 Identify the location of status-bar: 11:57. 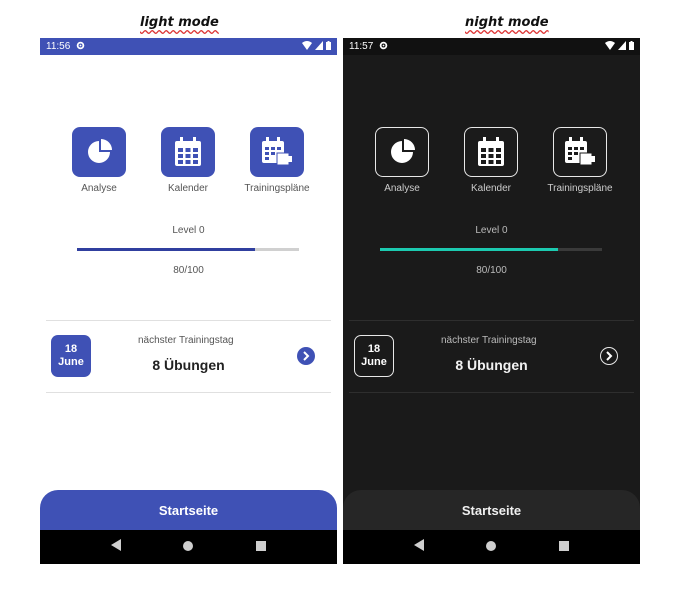
(491, 46).